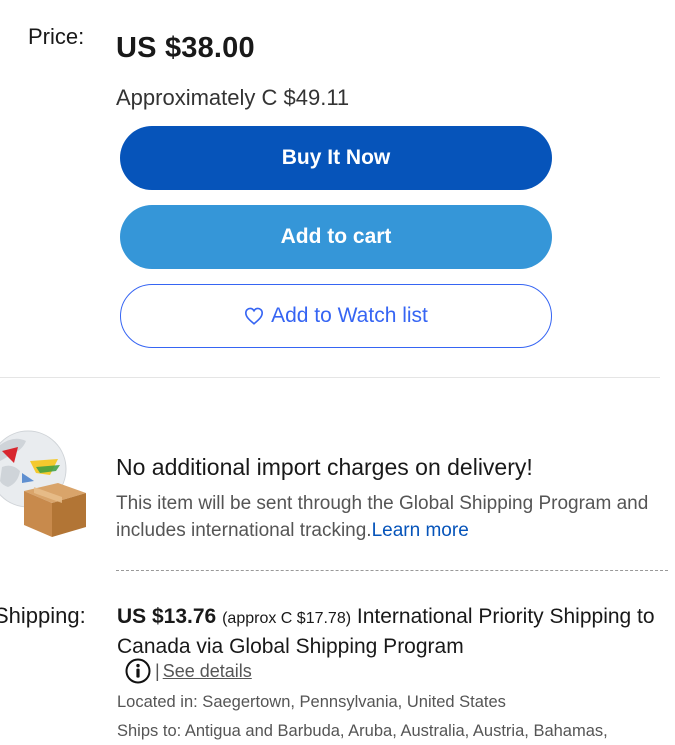 The image size is (675, 745). I want to click on add-to-cart-button: Add to cart, so click(336, 237).